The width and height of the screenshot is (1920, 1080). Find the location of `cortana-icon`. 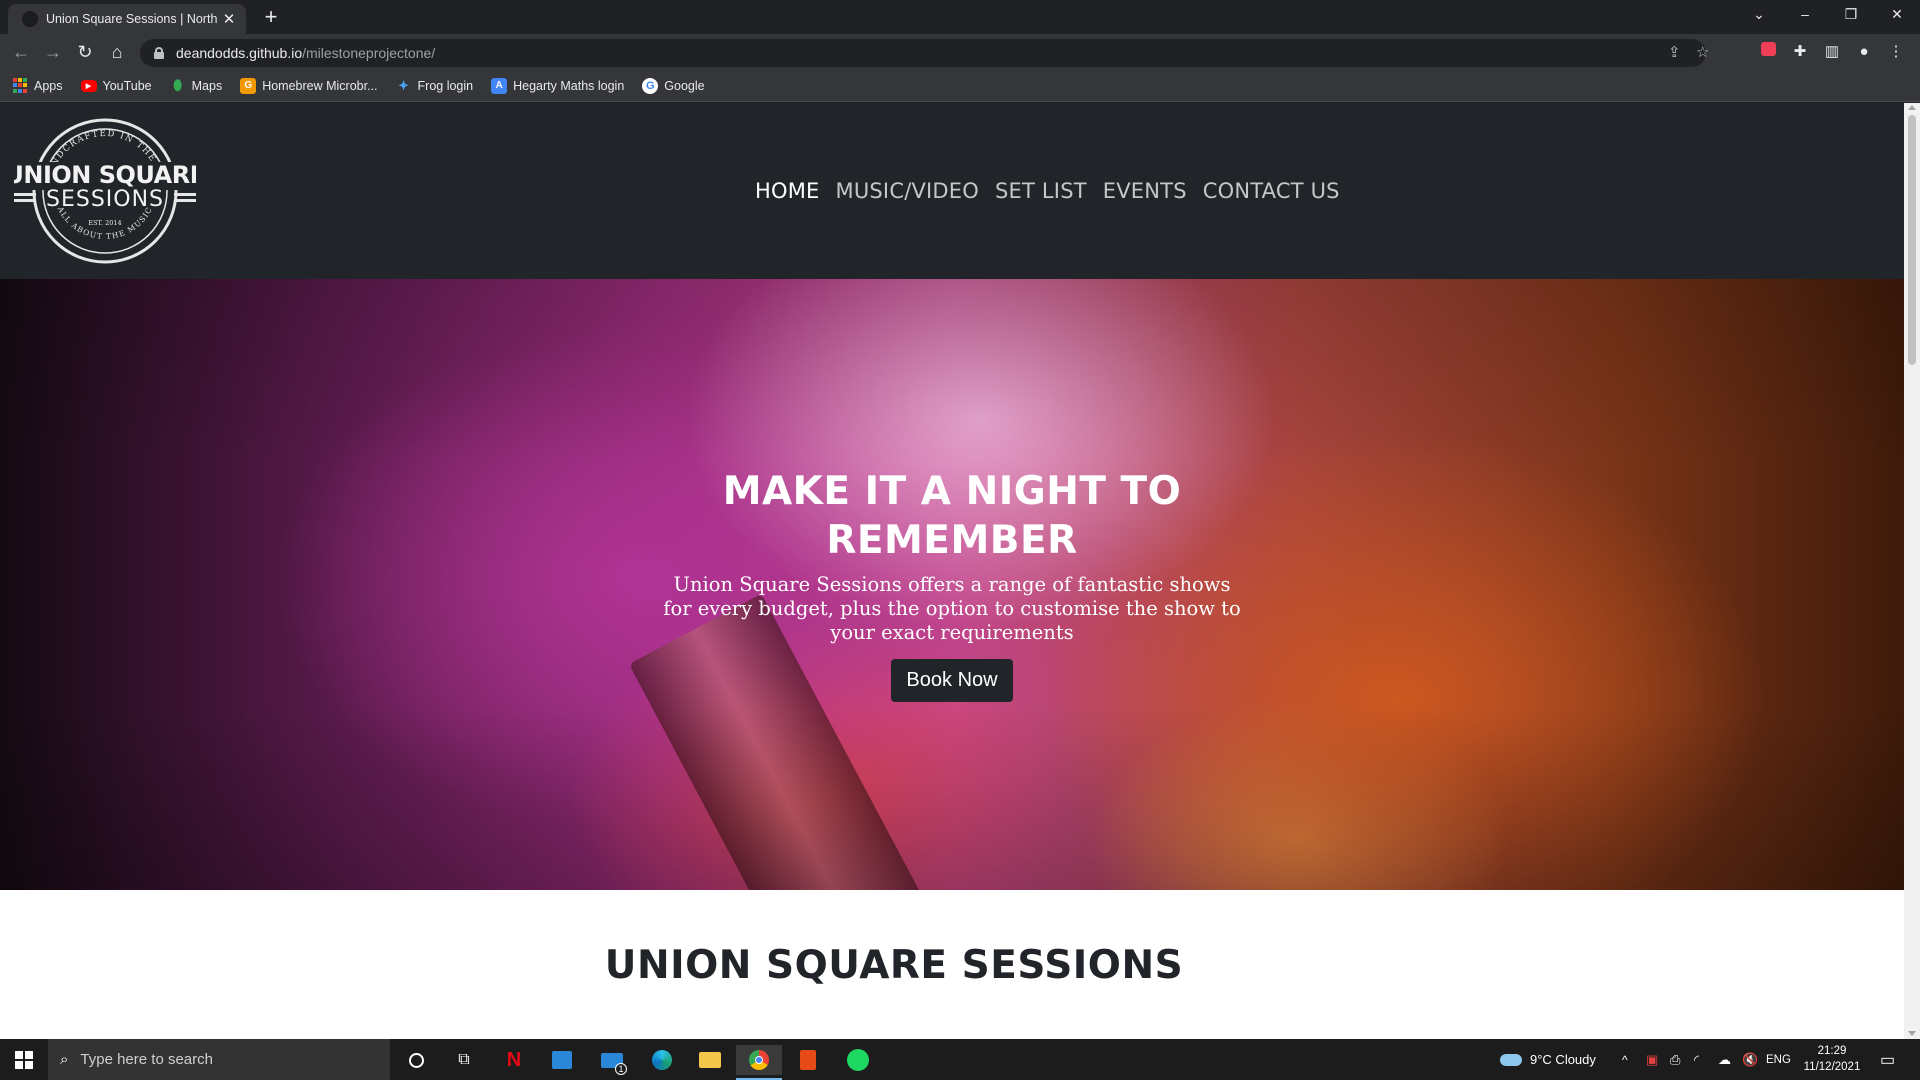

cortana-icon is located at coordinates (416, 1060).